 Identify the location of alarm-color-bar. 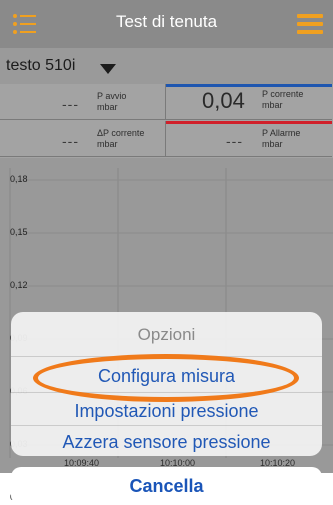
(249, 122).